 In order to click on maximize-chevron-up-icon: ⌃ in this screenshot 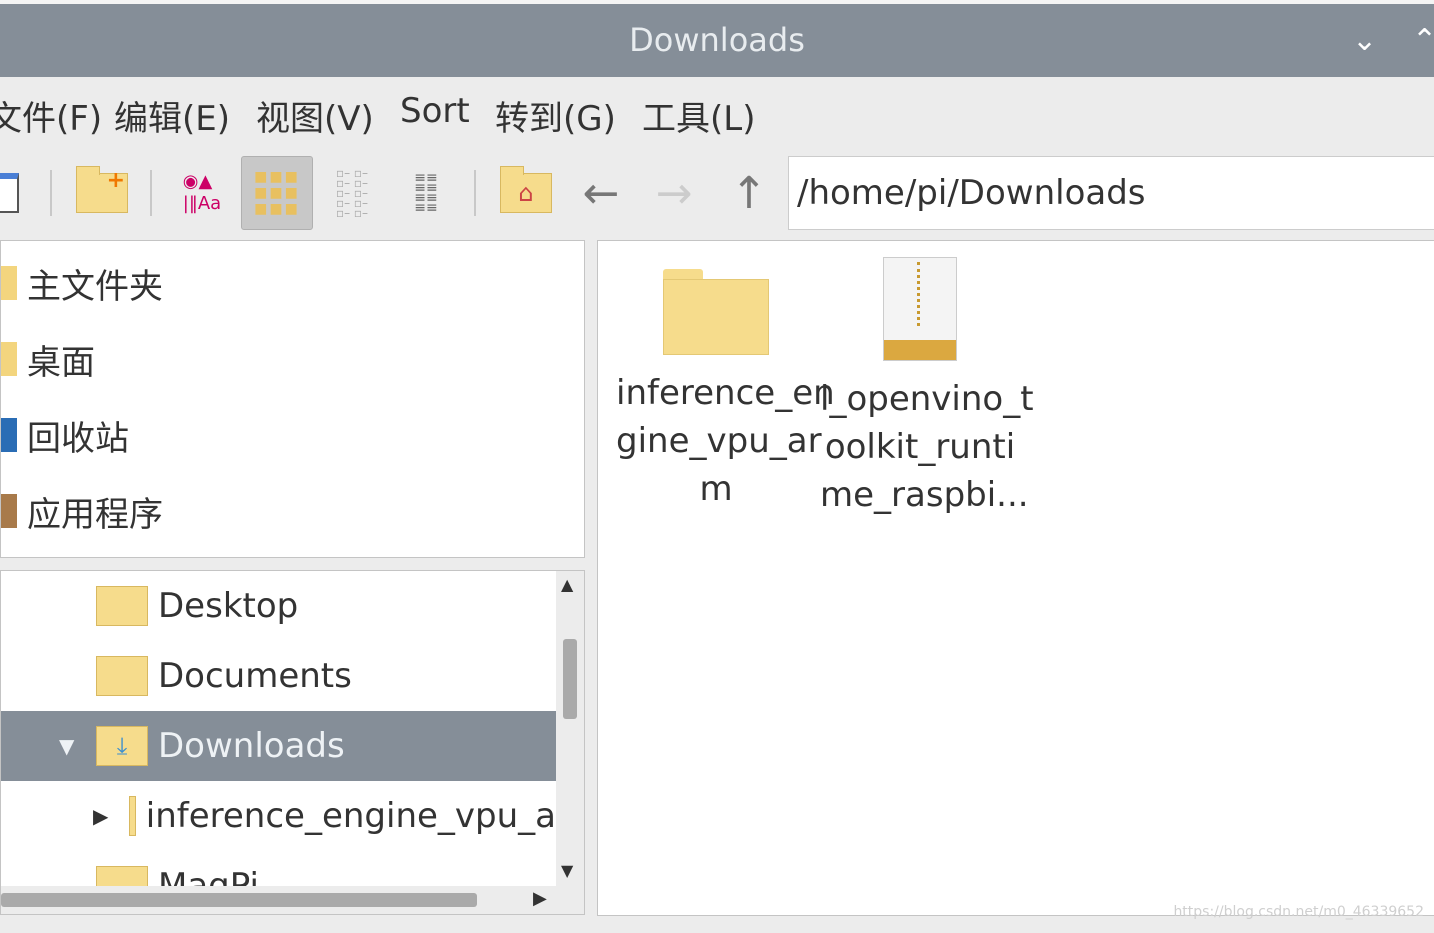, I will do `click(1423, 40)`.